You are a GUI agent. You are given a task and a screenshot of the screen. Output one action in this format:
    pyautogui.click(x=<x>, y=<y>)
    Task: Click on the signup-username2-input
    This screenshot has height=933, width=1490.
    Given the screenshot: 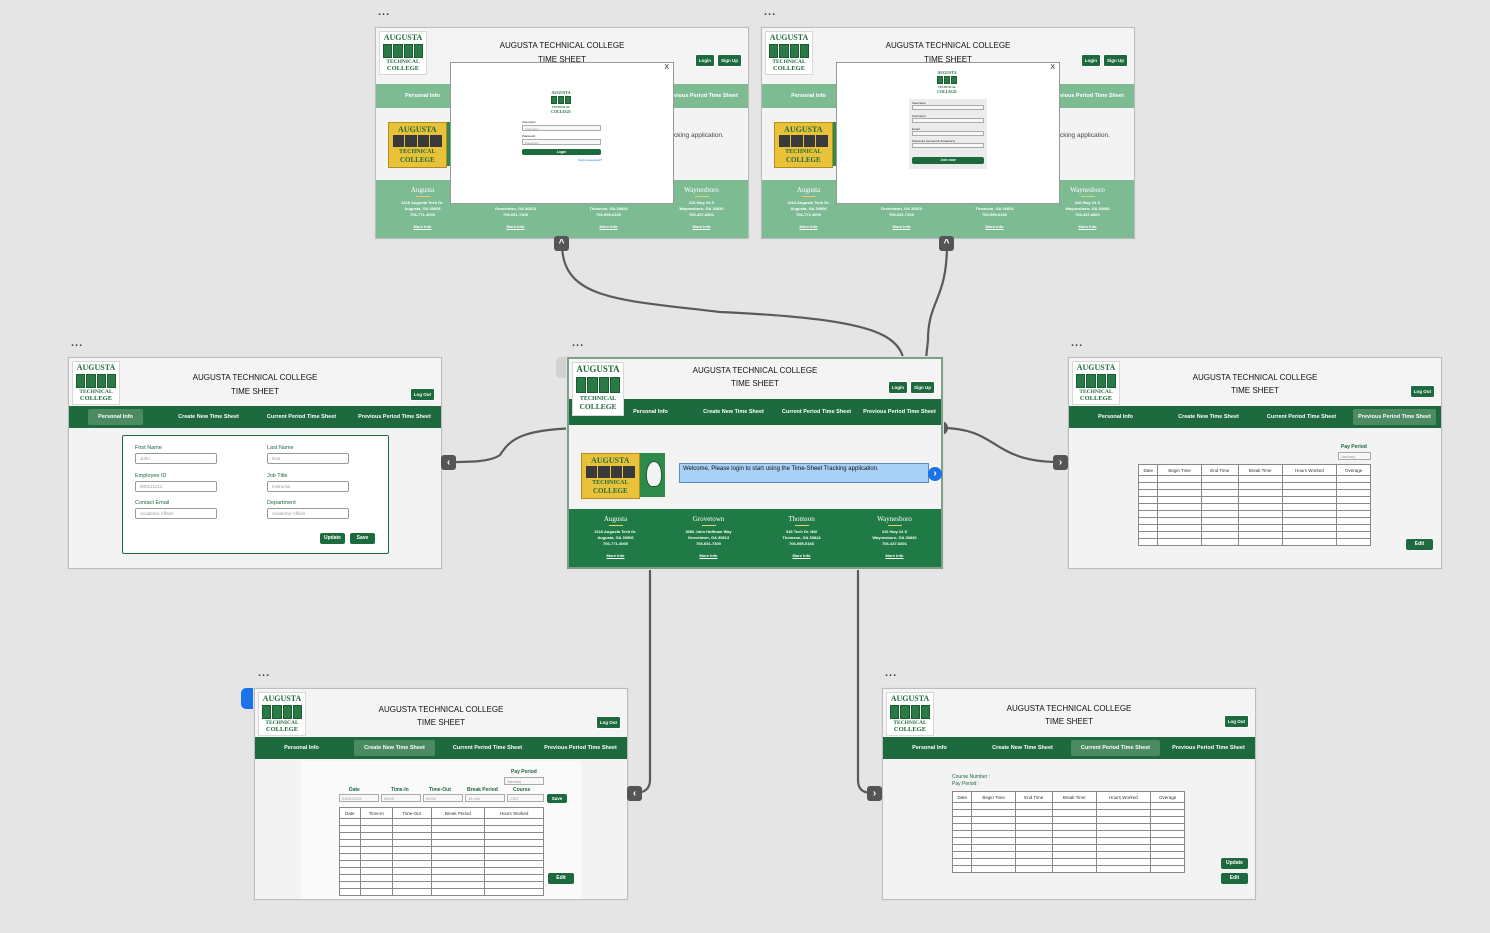 What is the action you would take?
    pyautogui.click(x=948, y=120)
    